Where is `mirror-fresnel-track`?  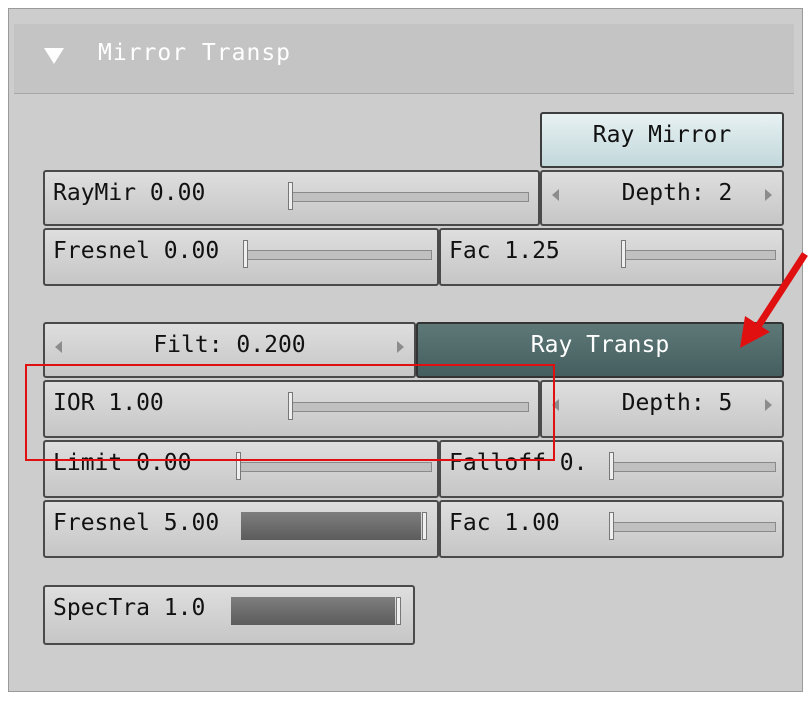
mirror-fresnel-track is located at coordinates (338, 255).